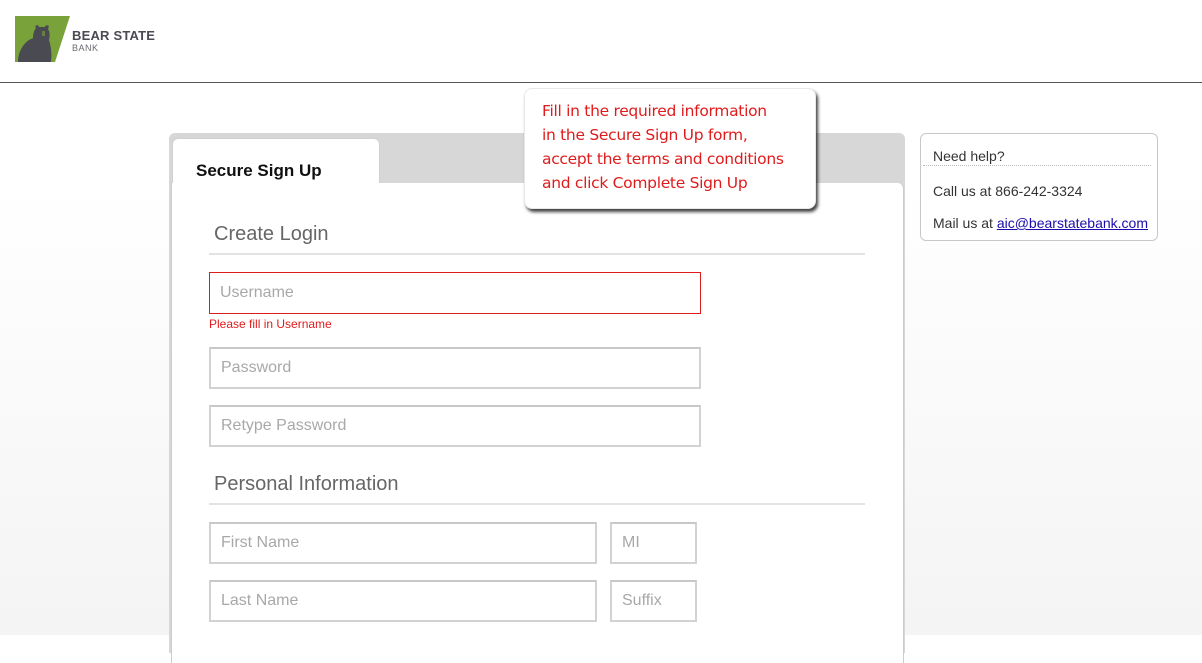 This screenshot has height=663, width=1202. Describe the element at coordinates (455, 368) in the screenshot. I see `password-input` at that location.